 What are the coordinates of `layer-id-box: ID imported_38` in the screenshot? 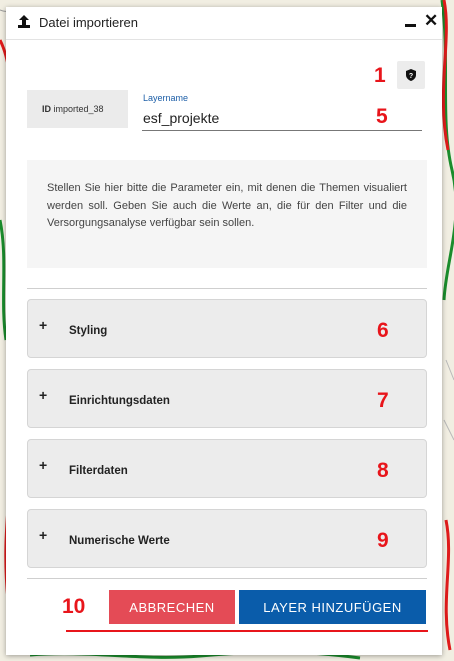 It's located at (77, 109).